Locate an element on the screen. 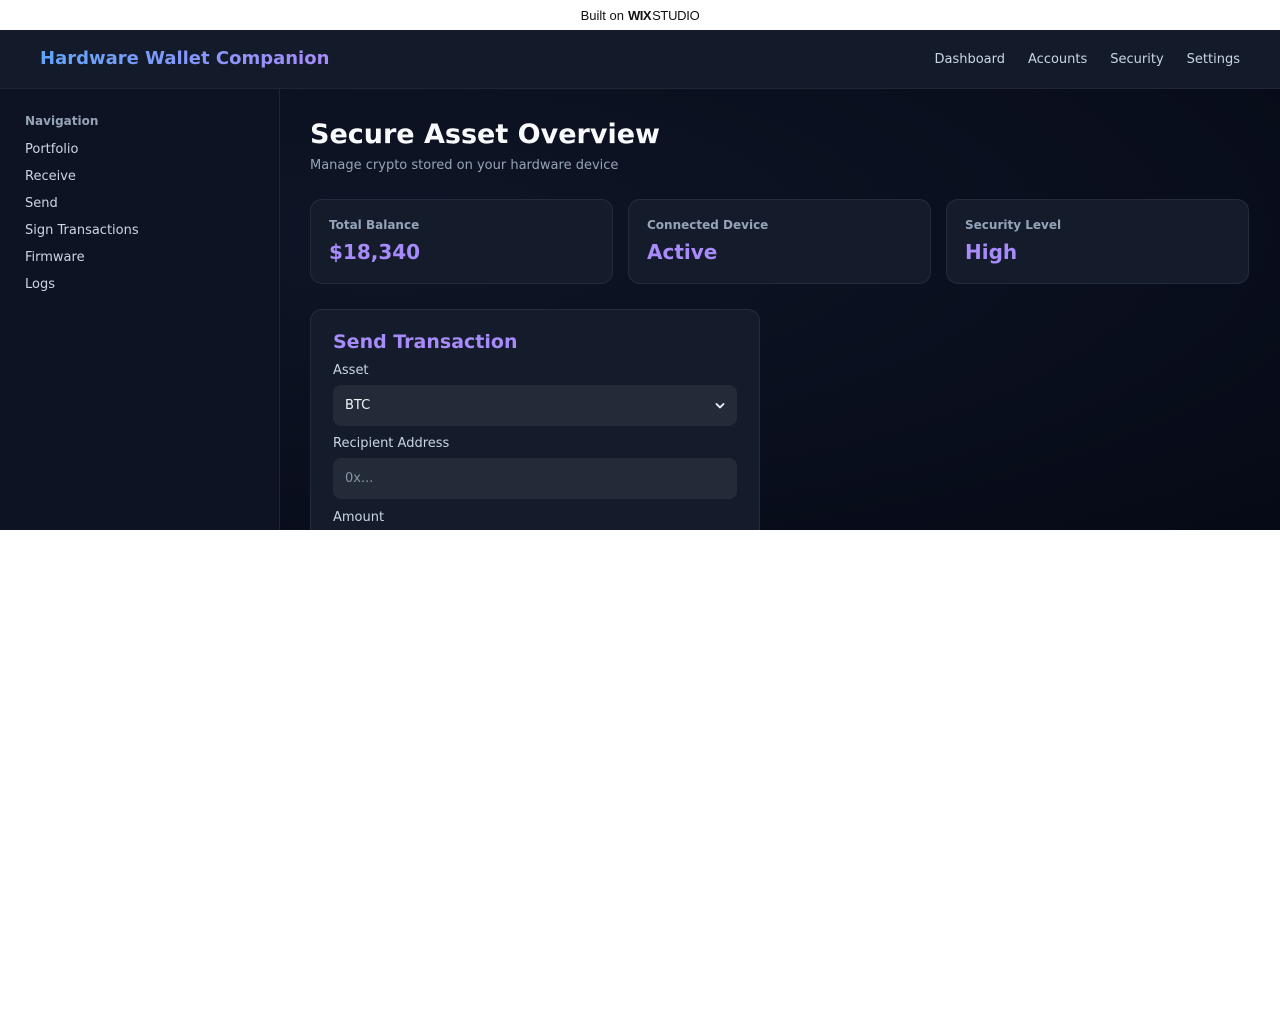  card-label: Connected Device is located at coordinates (708, 225).